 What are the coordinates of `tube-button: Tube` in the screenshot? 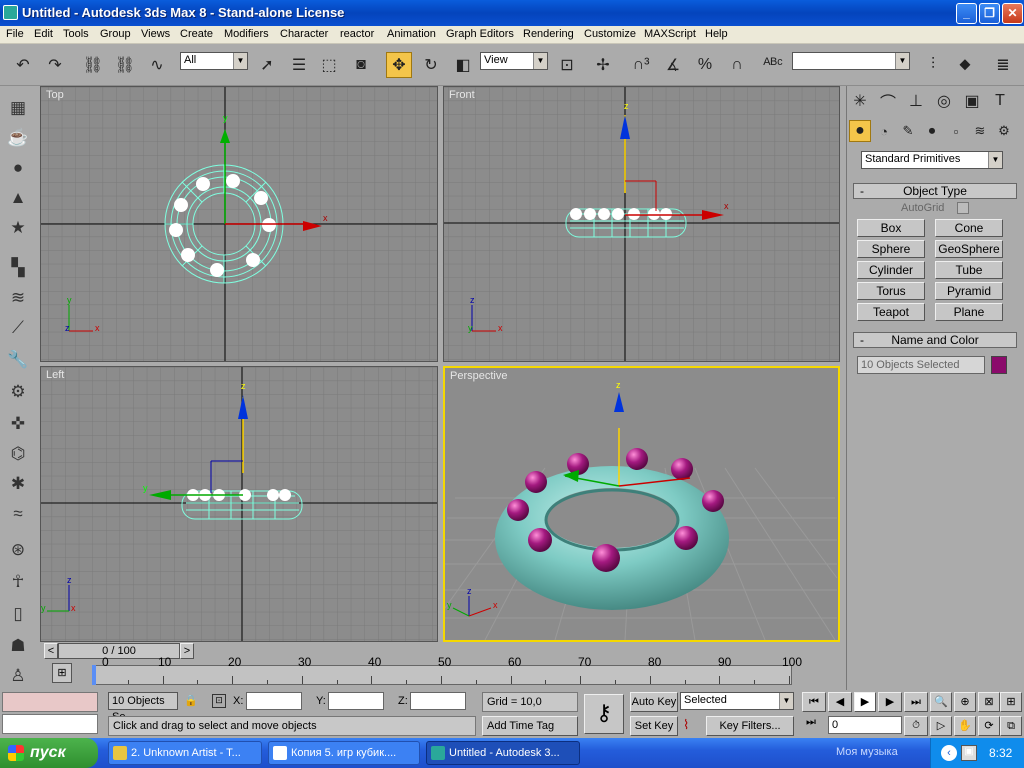 It's located at (969, 270).